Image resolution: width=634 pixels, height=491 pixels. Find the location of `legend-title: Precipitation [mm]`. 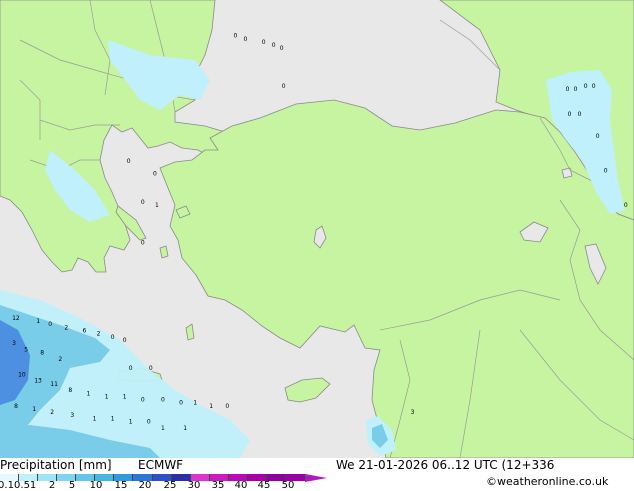

legend-title: Precipitation [mm] is located at coordinates (56, 465).